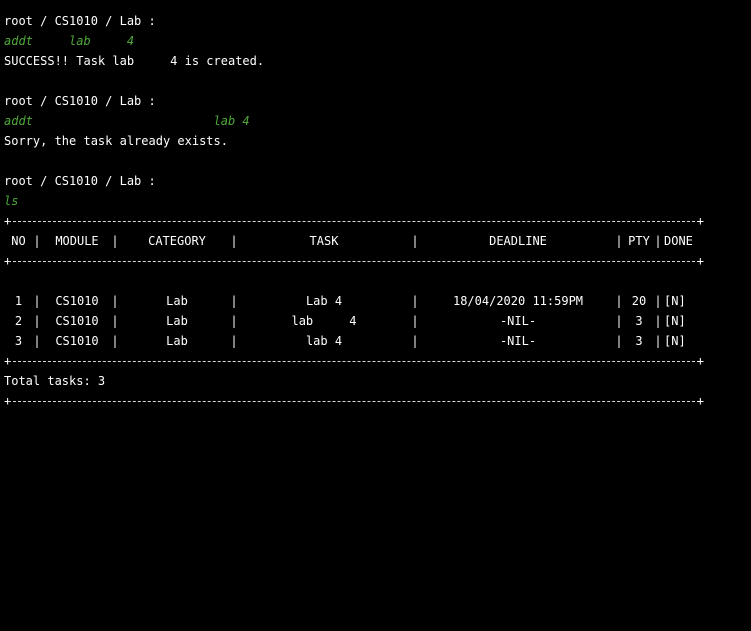 Image resolution: width=751 pixels, height=631 pixels. I want to click on header-module: MODULE, so click(77, 241).